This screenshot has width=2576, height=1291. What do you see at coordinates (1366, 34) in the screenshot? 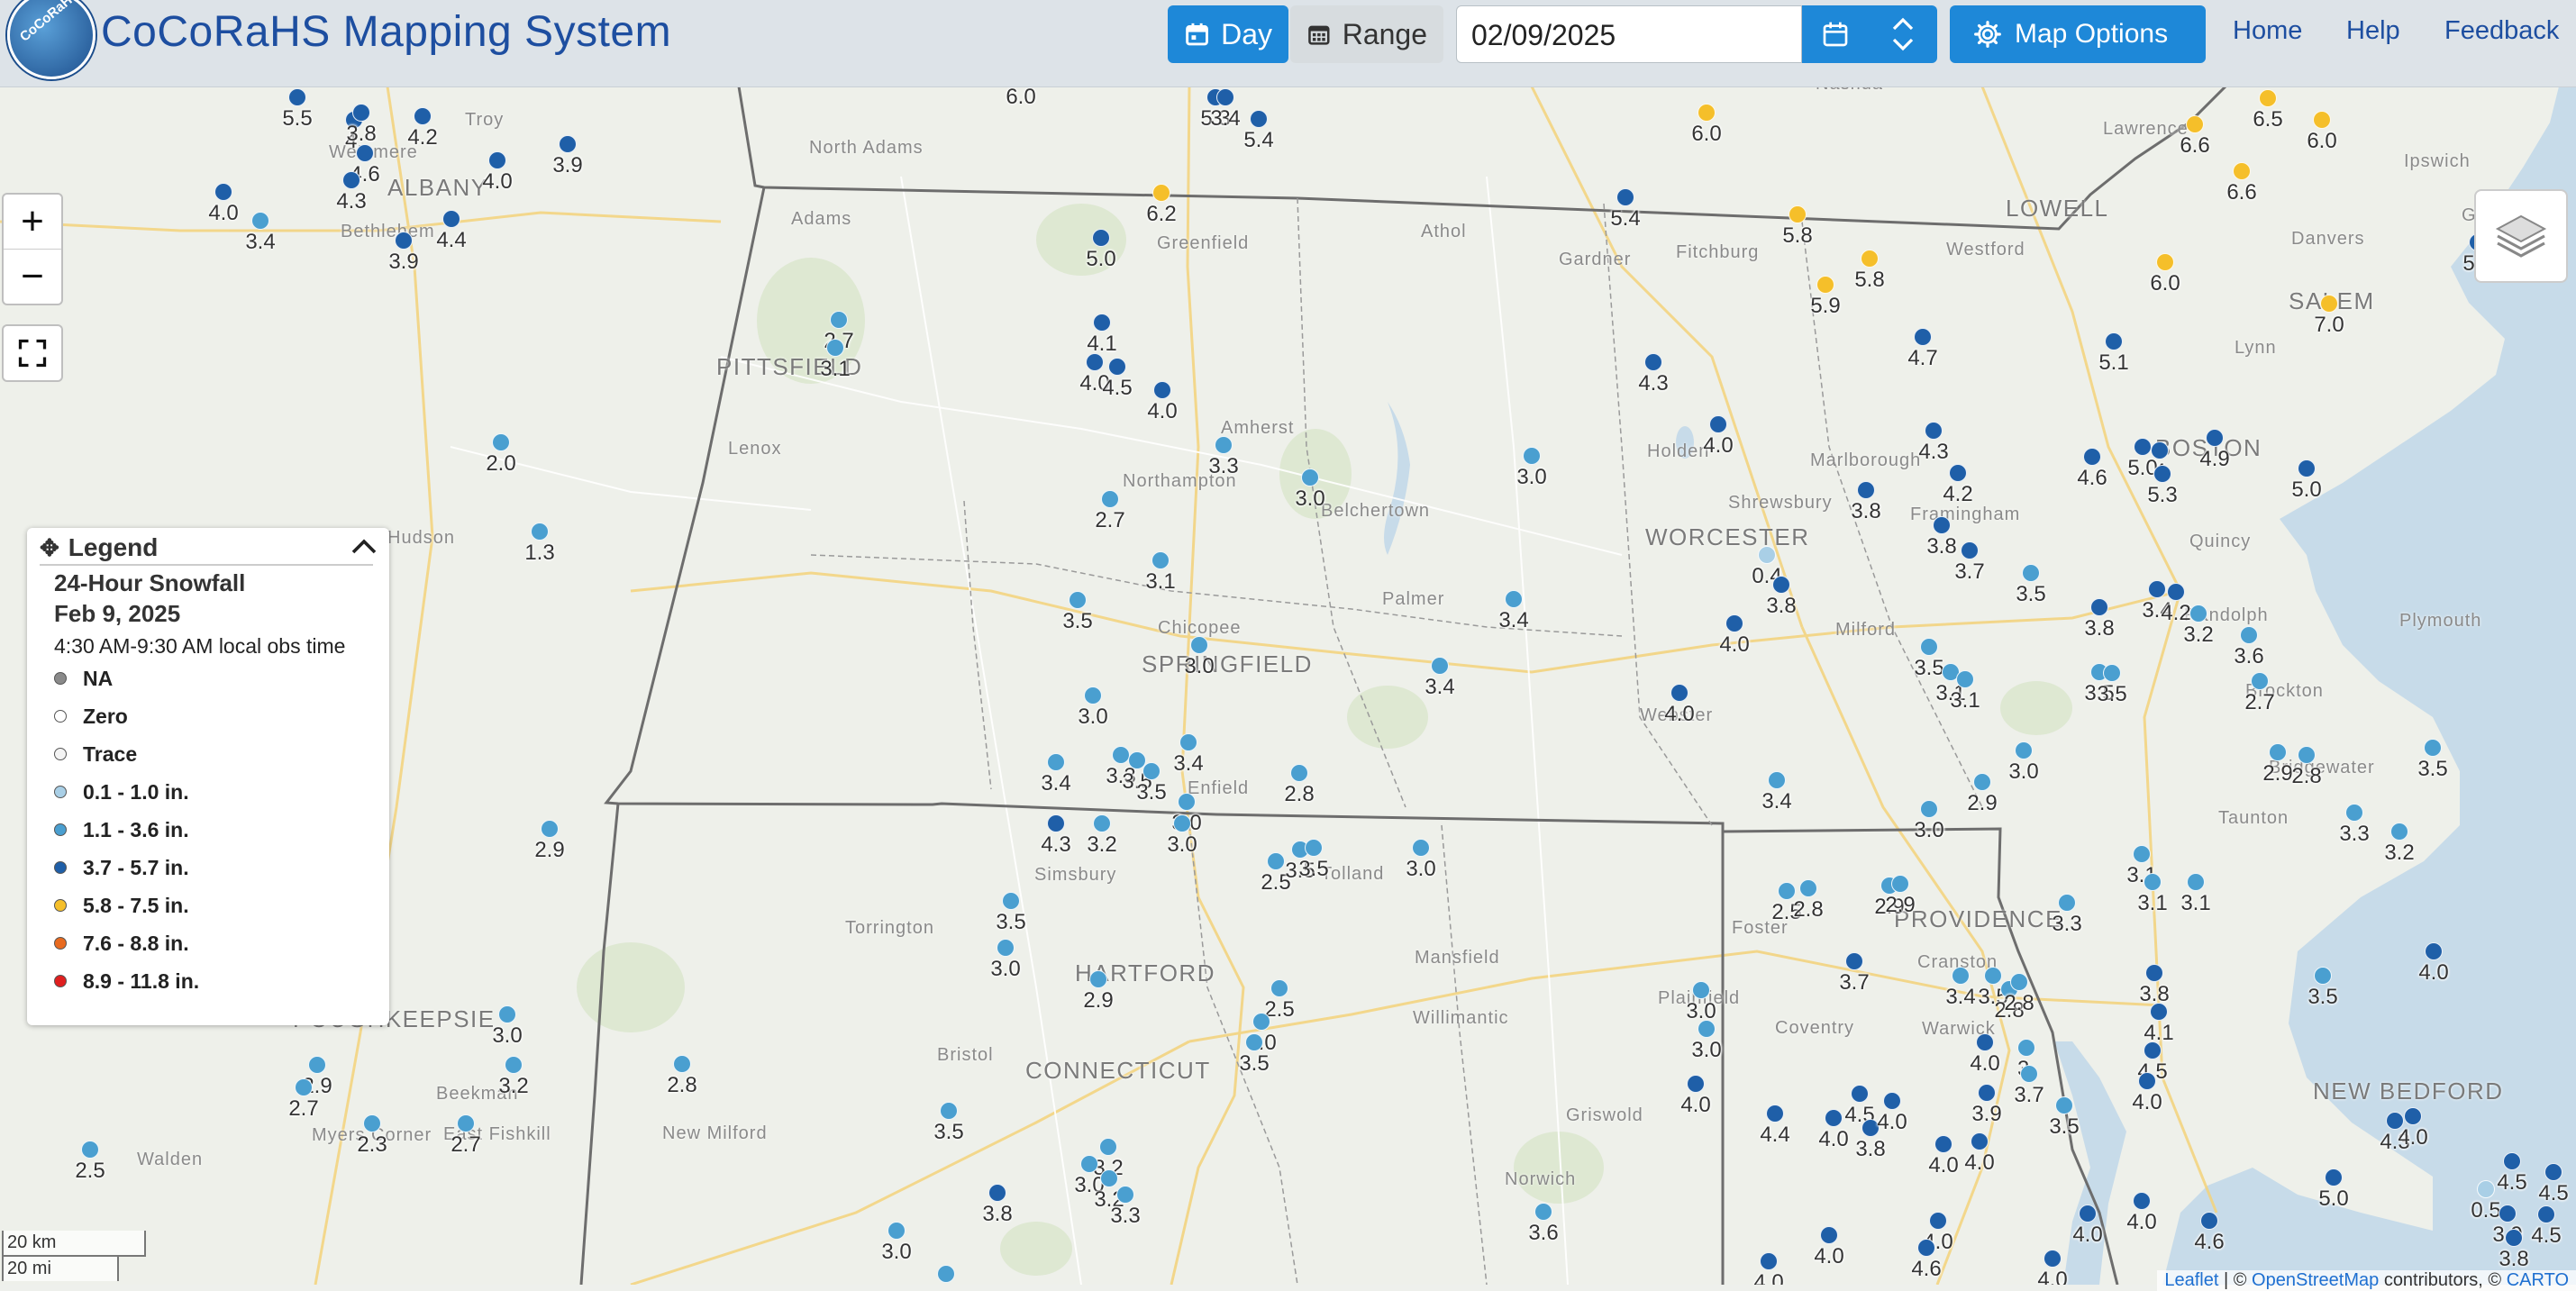
I see `range-mode-button: Range` at bounding box center [1366, 34].